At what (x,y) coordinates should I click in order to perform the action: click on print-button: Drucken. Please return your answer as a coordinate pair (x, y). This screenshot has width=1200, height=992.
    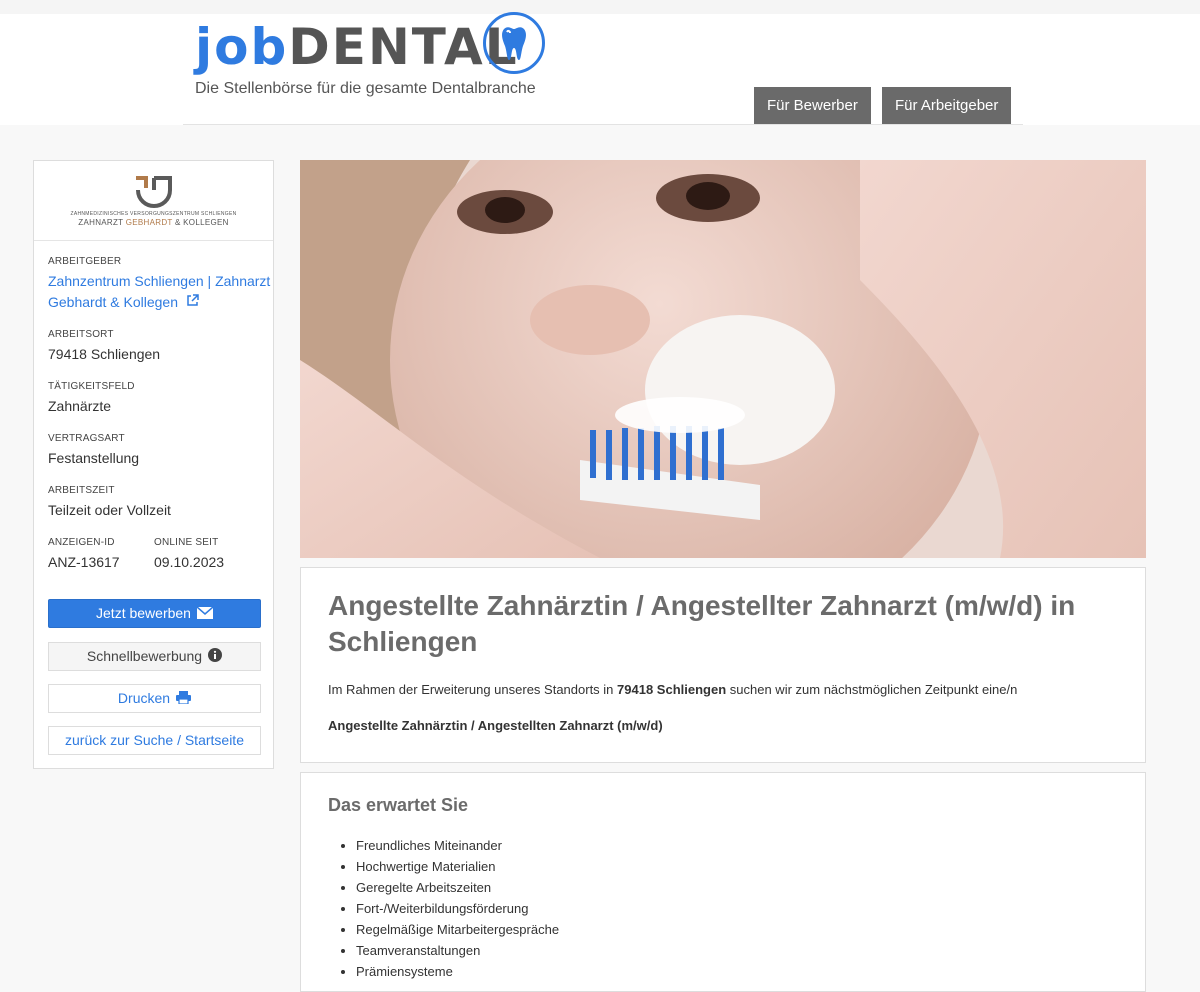
    Looking at the image, I should click on (154, 698).